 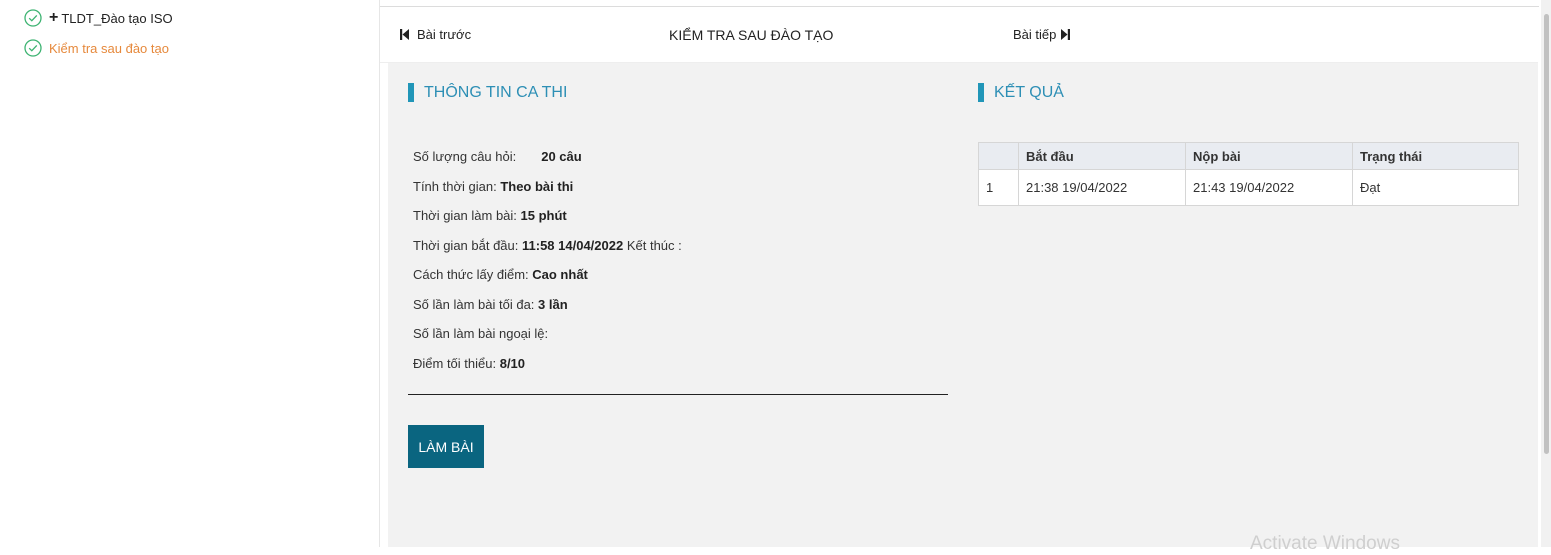 I want to click on results-heading: KẾT QUẢ, so click(x=1021, y=92).